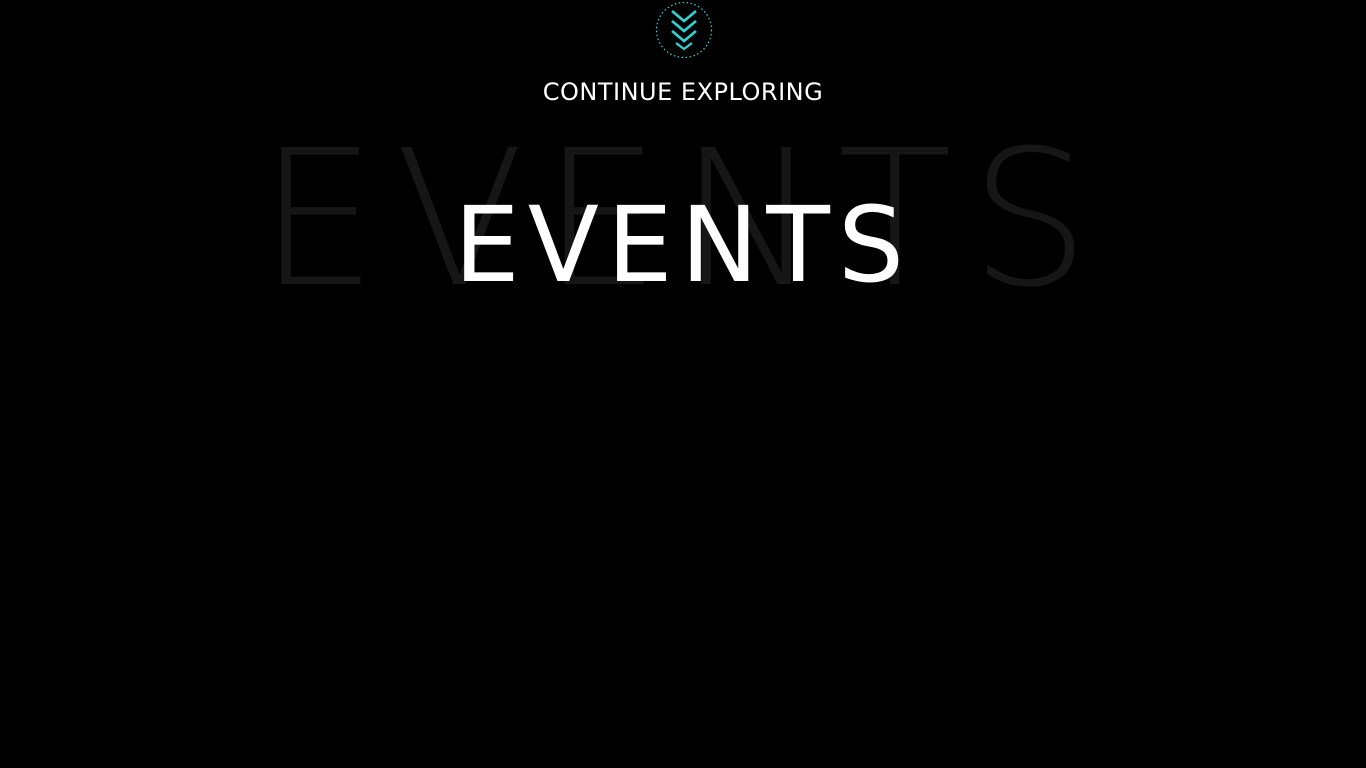 The image size is (1366, 768). I want to click on chevrons-down-icon, so click(684, 30).